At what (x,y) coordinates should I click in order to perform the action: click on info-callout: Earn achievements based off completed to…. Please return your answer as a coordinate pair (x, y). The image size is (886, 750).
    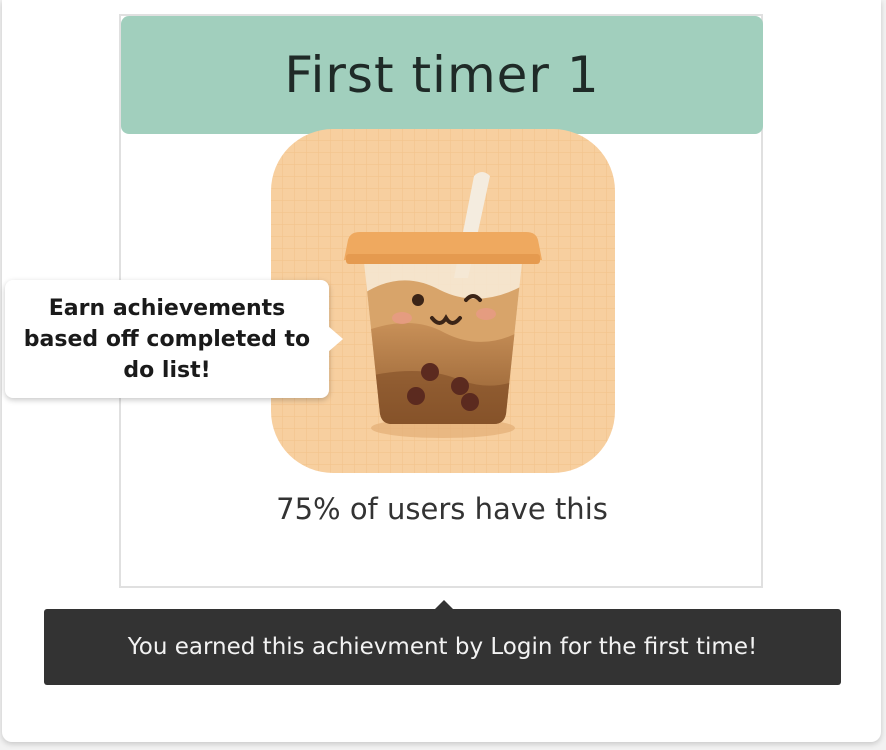
    Looking at the image, I should click on (174, 339).